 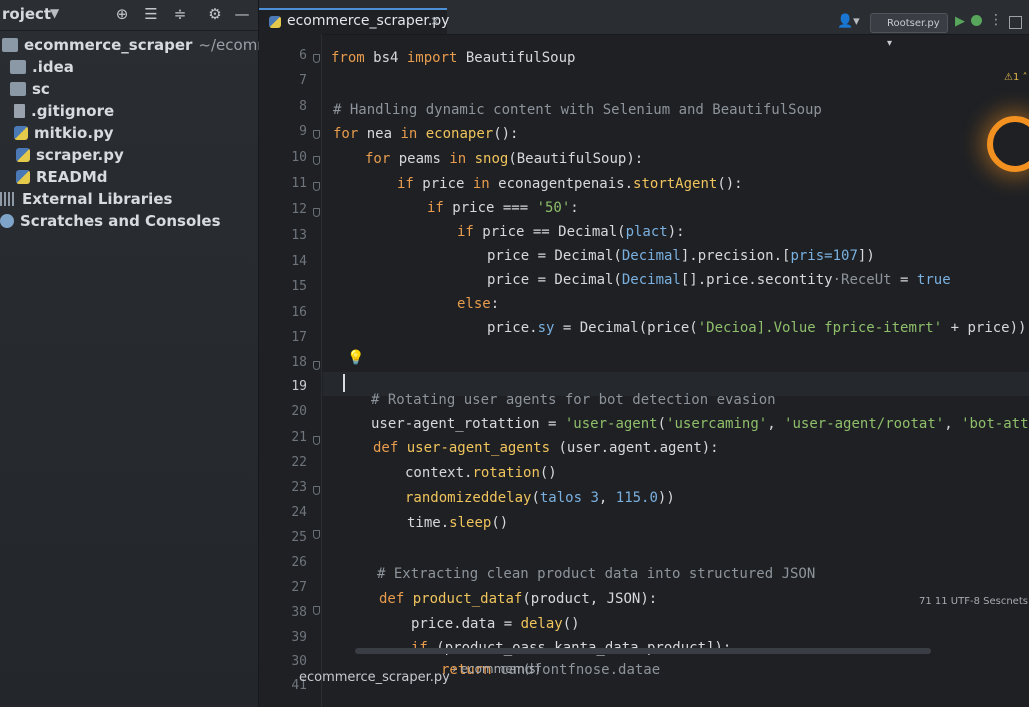 I want to click on tab-ecommerce-scraper: ecommerce_scraper.py ×, so click(x=354, y=21).